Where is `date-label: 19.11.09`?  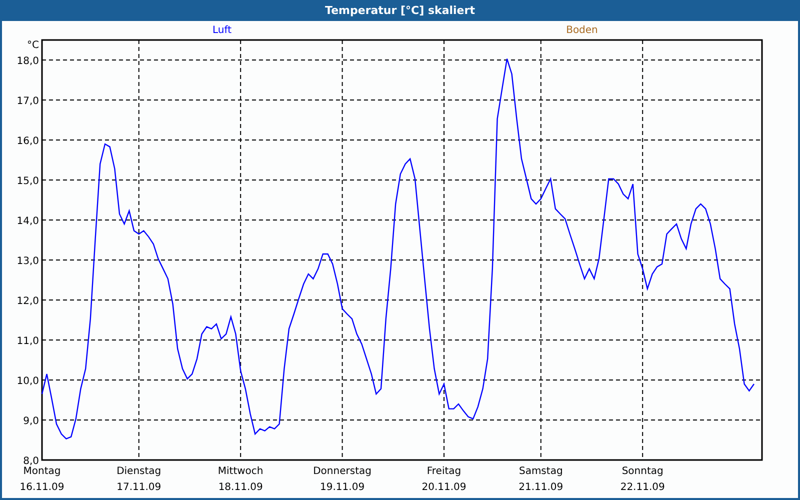 date-label: 19.11.09 is located at coordinates (342, 487).